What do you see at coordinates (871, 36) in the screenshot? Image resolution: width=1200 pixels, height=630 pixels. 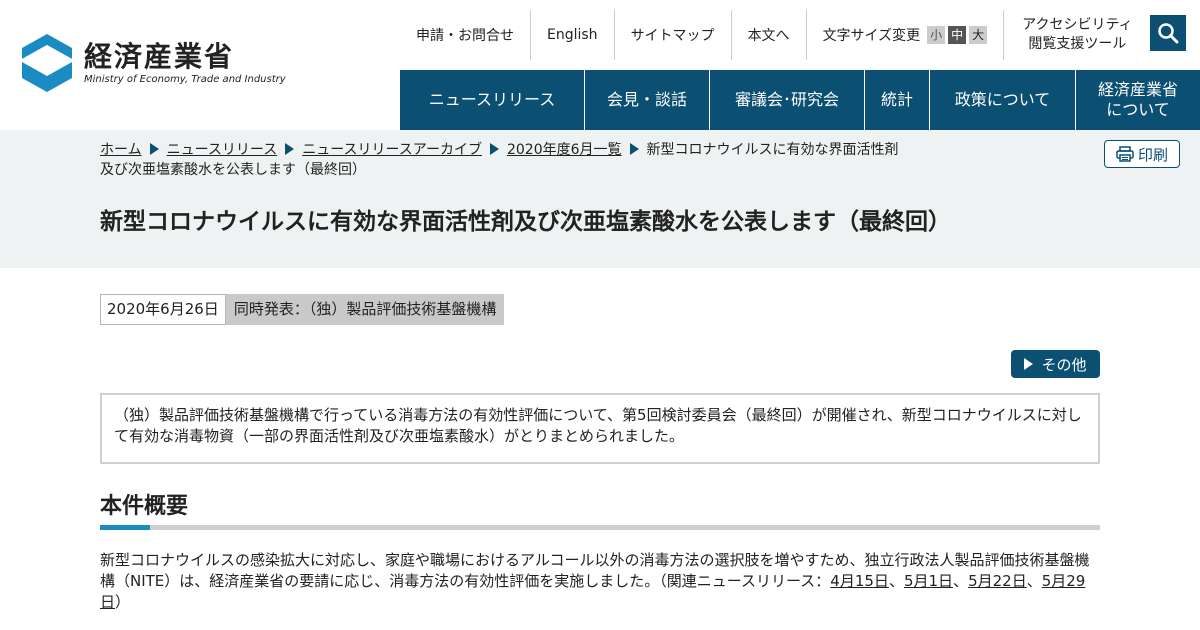 I see `font-size-label: 文字サイズ変更` at bounding box center [871, 36].